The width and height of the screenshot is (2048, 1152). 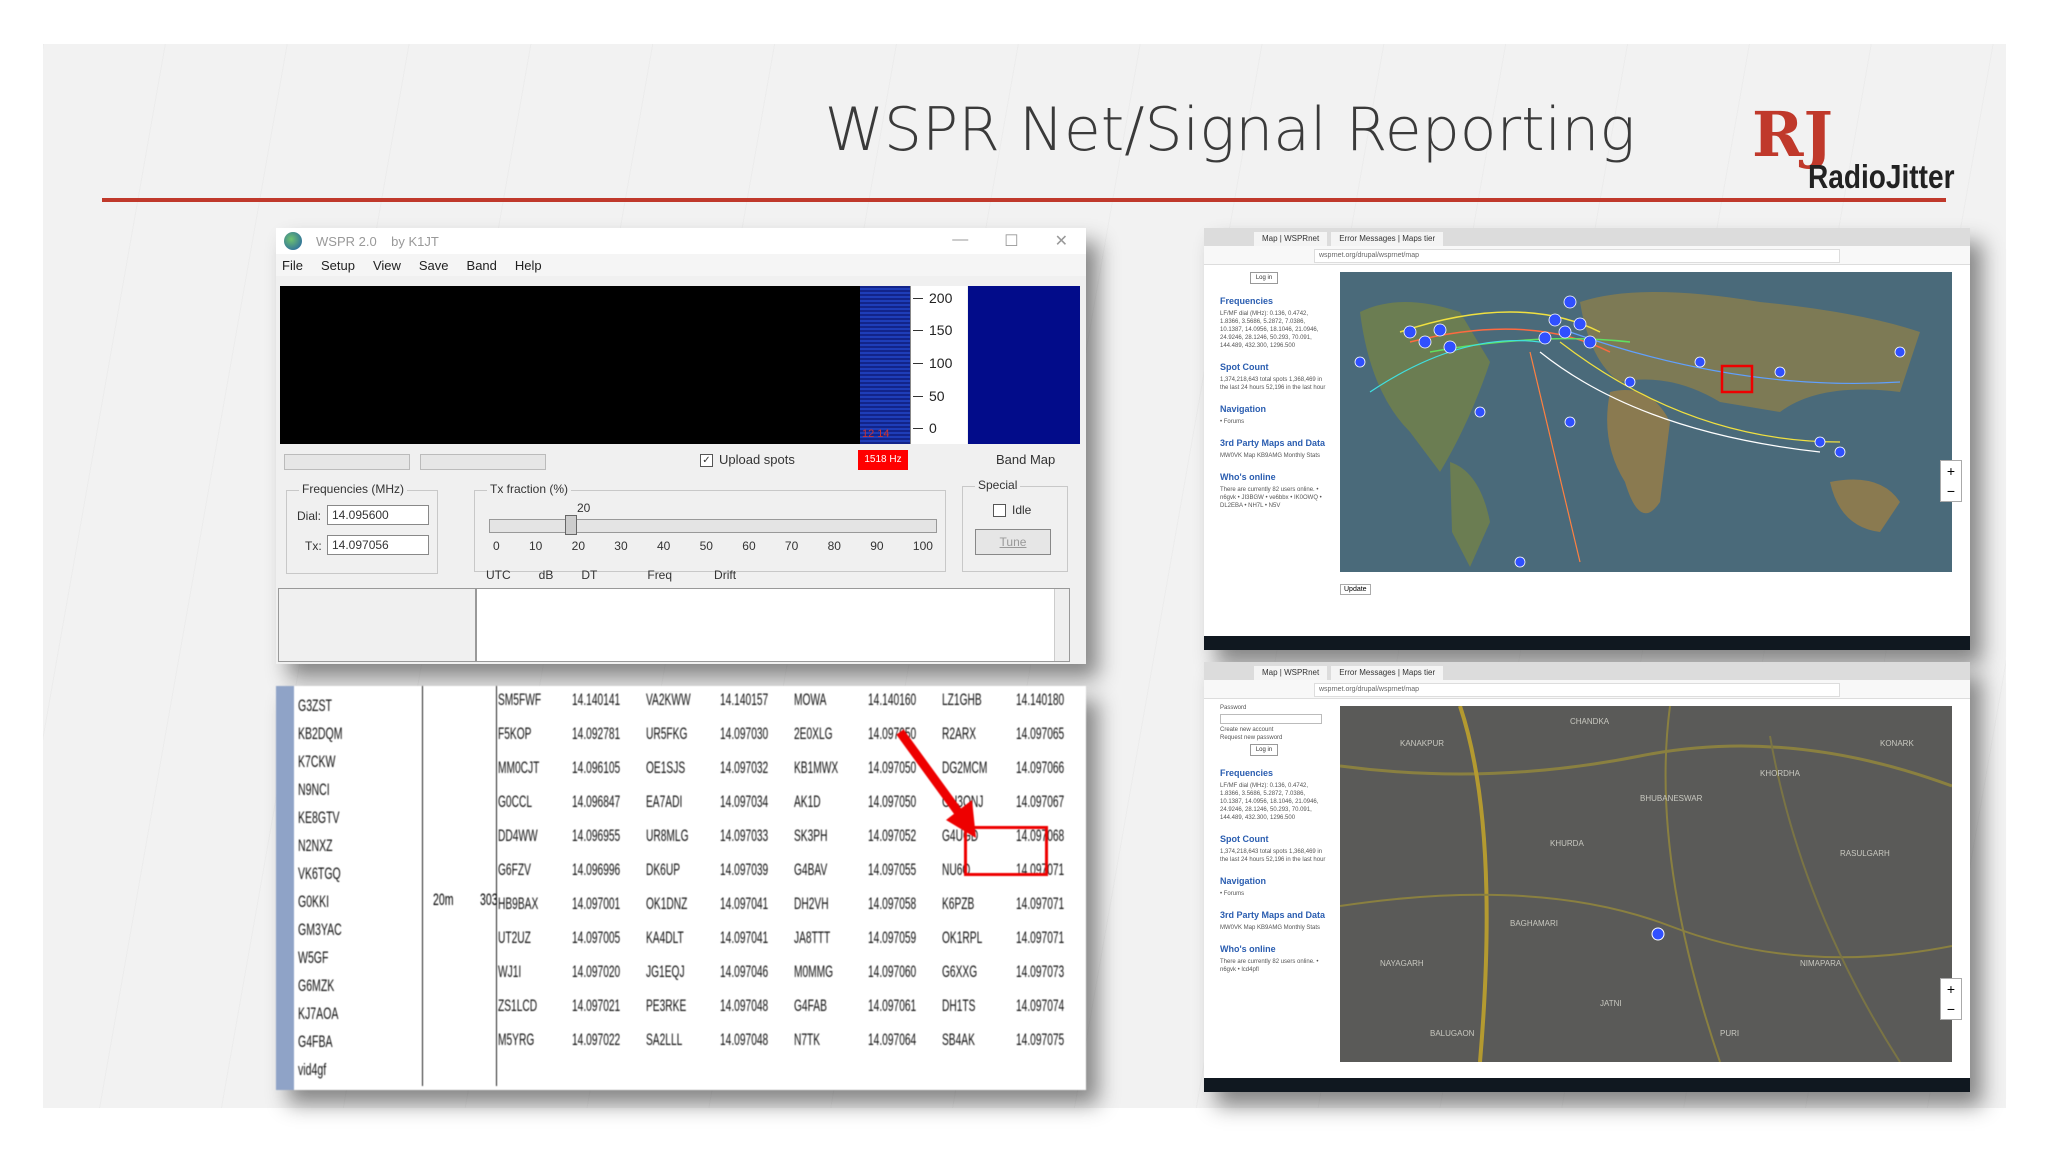 What do you see at coordinates (519, 767) in the screenshot?
I see `table-cell: MM0CJT` at bounding box center [519, 767].